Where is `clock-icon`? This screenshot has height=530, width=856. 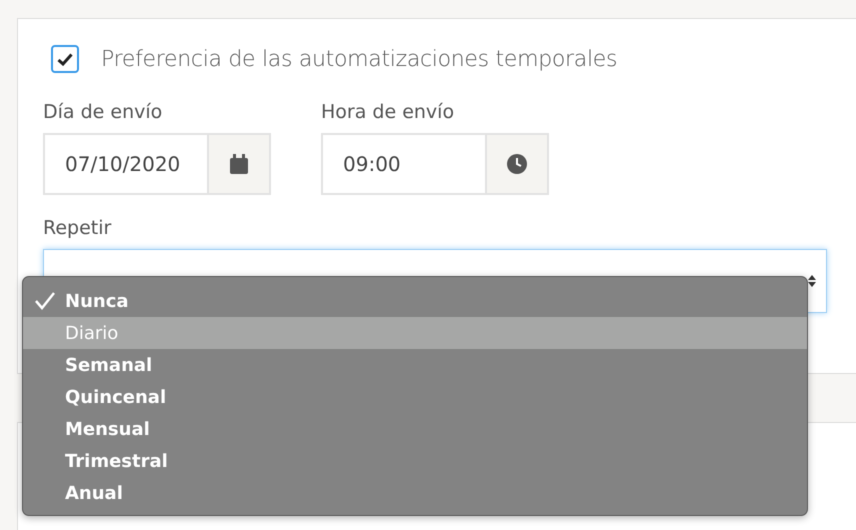
clock-icon is located at coordinates (517, 164).